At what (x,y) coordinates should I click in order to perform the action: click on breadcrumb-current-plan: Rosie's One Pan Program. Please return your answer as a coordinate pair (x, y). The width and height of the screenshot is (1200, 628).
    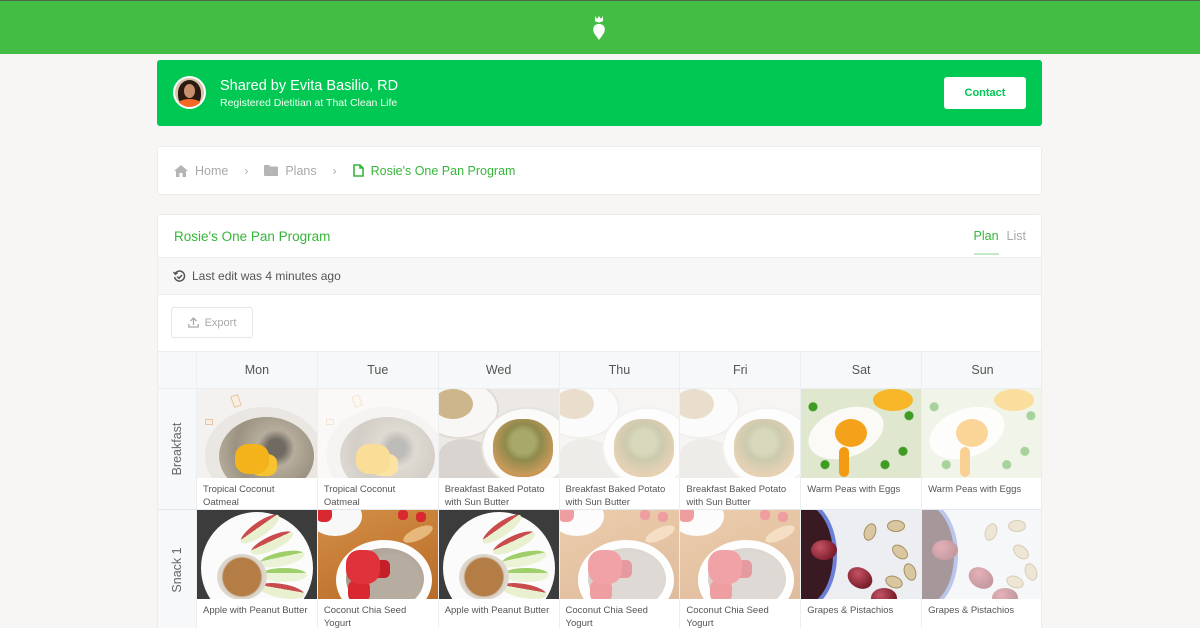
    Looking at the image, I should click on (433, 171).